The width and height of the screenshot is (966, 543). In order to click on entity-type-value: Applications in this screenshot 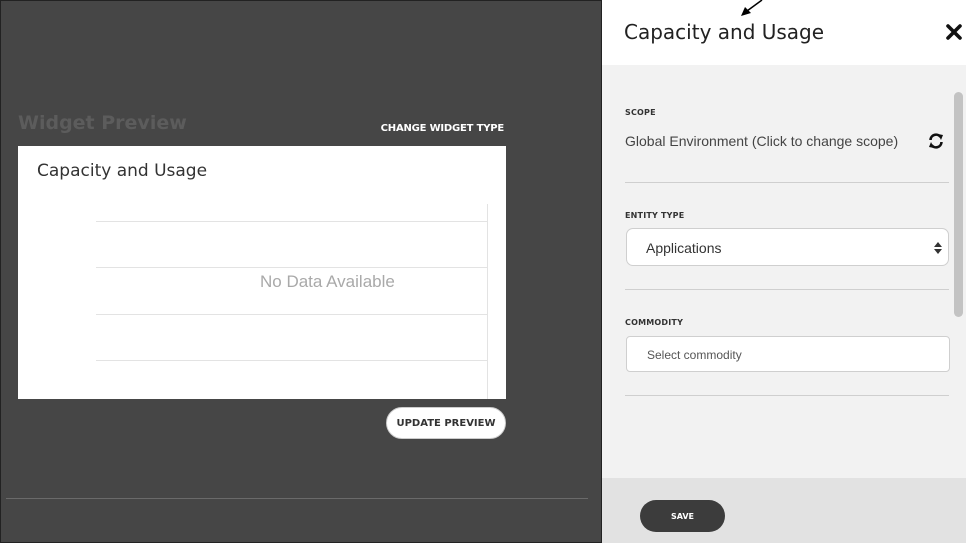, I will do `click(684, 248)`.